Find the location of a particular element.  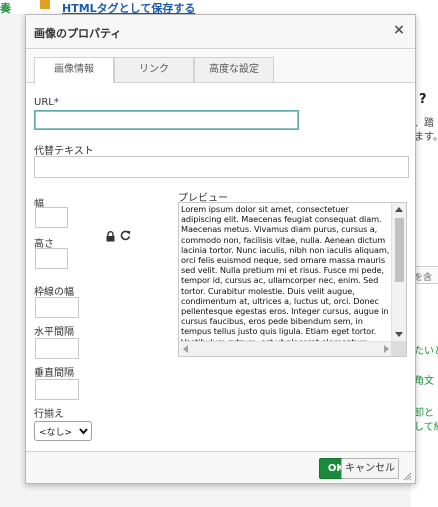

scroll-left-icon is located at coordinates (185, 349).